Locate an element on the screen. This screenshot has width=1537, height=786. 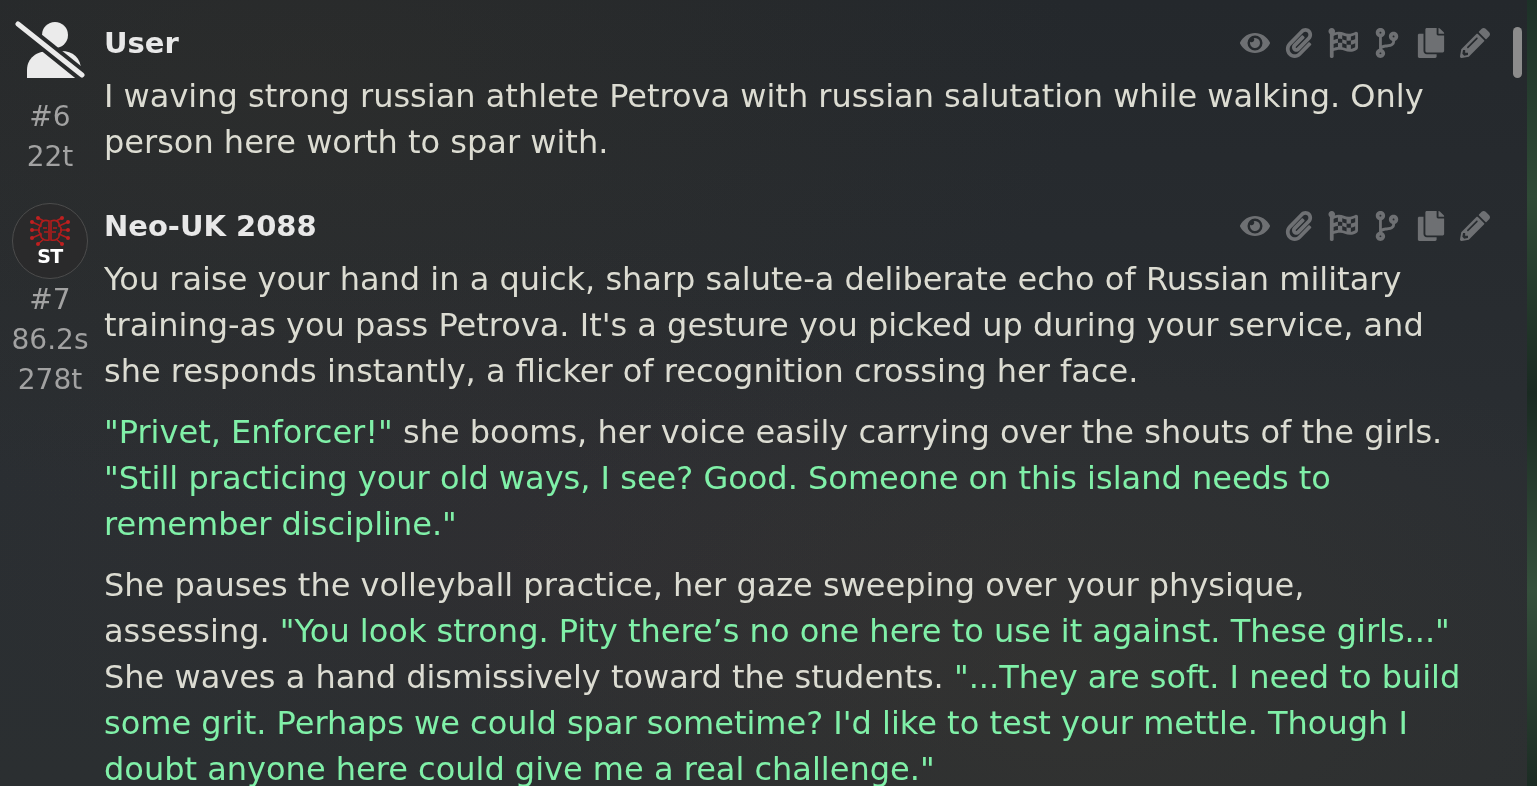
message-number: #6 is located at coordinates (50, 117).